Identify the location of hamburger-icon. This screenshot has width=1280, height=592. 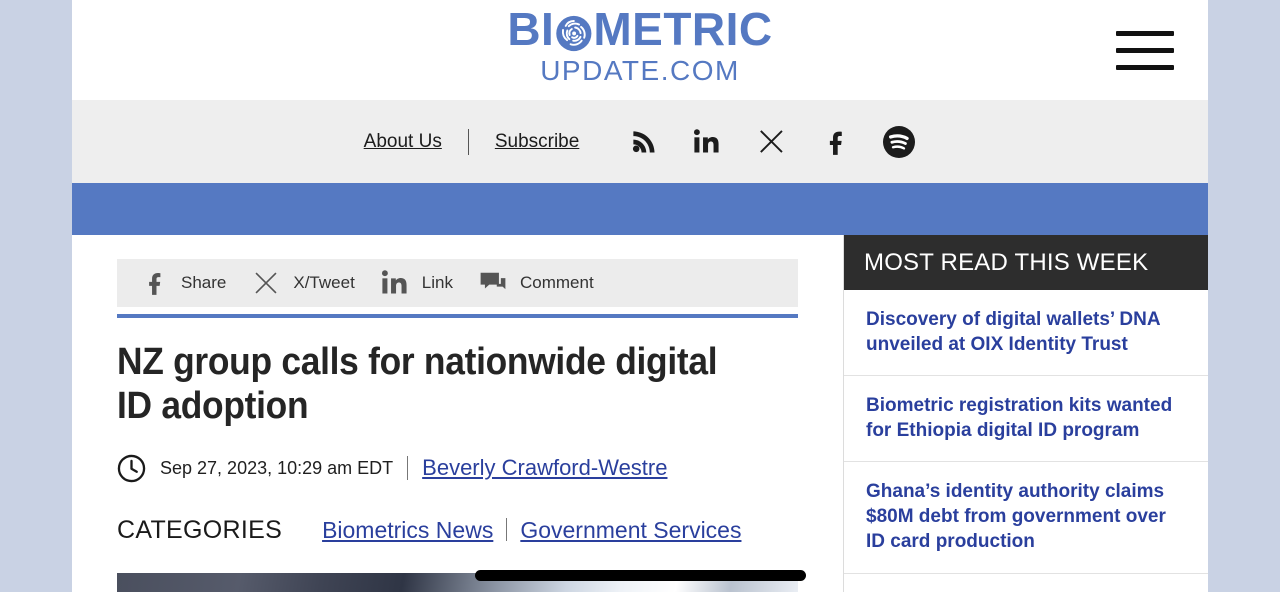
(1147, 50).